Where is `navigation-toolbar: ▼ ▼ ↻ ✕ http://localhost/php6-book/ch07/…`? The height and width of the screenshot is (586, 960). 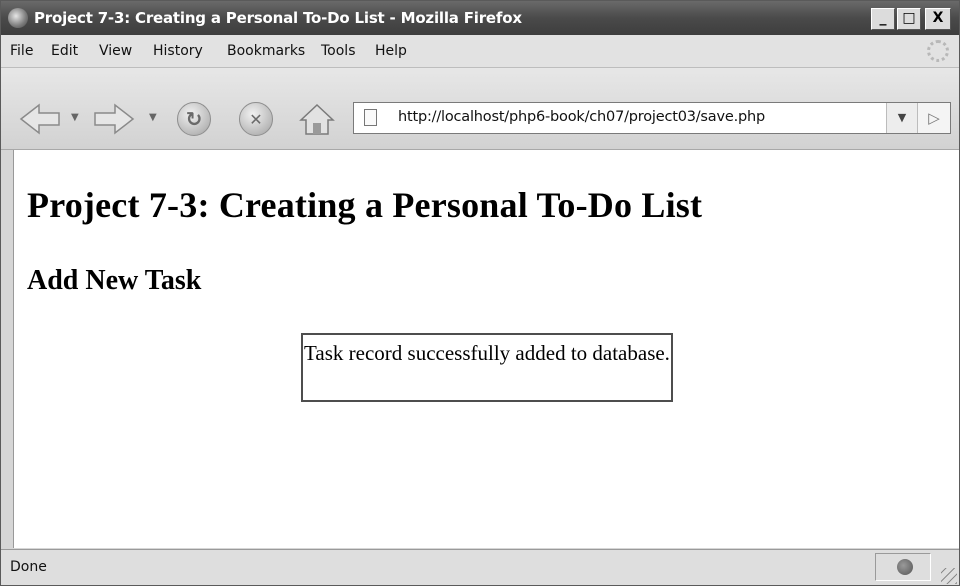 navigation-toolbar: ▼ ▼ ↻ ✕ http://localhost/php6-book/ch07/… is located at coordinates (480, 109).